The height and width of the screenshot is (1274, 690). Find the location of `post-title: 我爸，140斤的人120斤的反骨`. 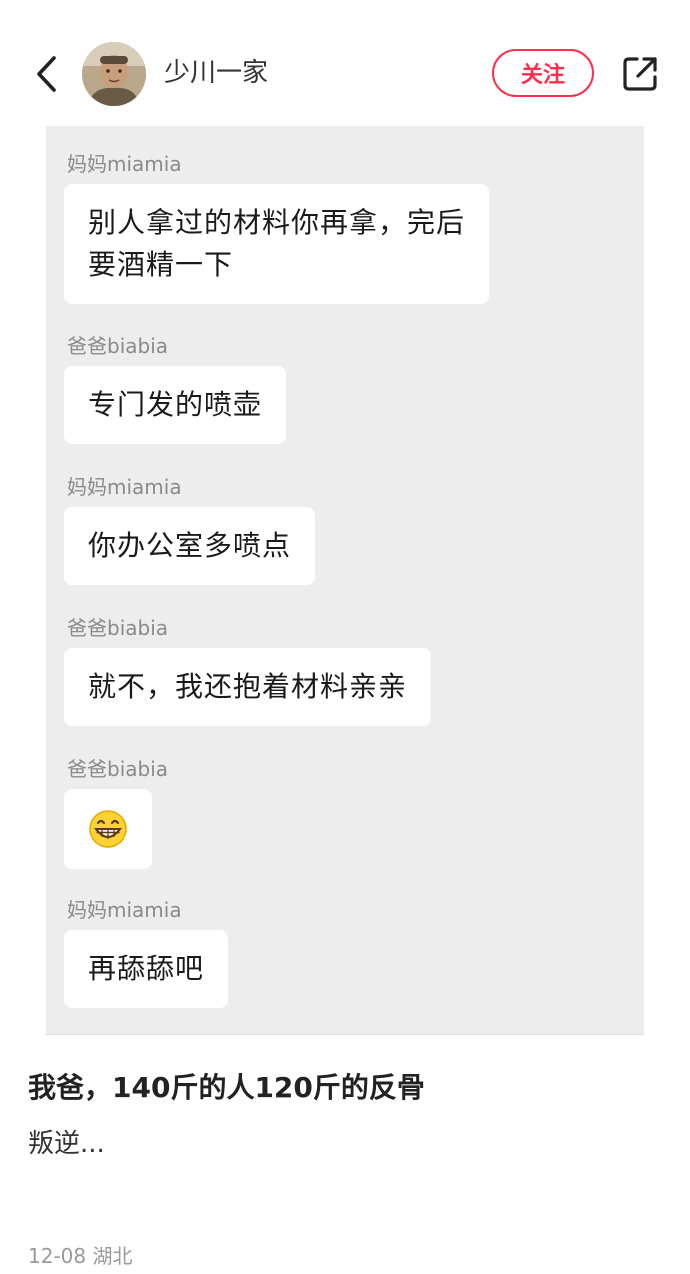

post-title: 我爸，140斤的人120斤的反骨 is located at coordinates (226, 1087).